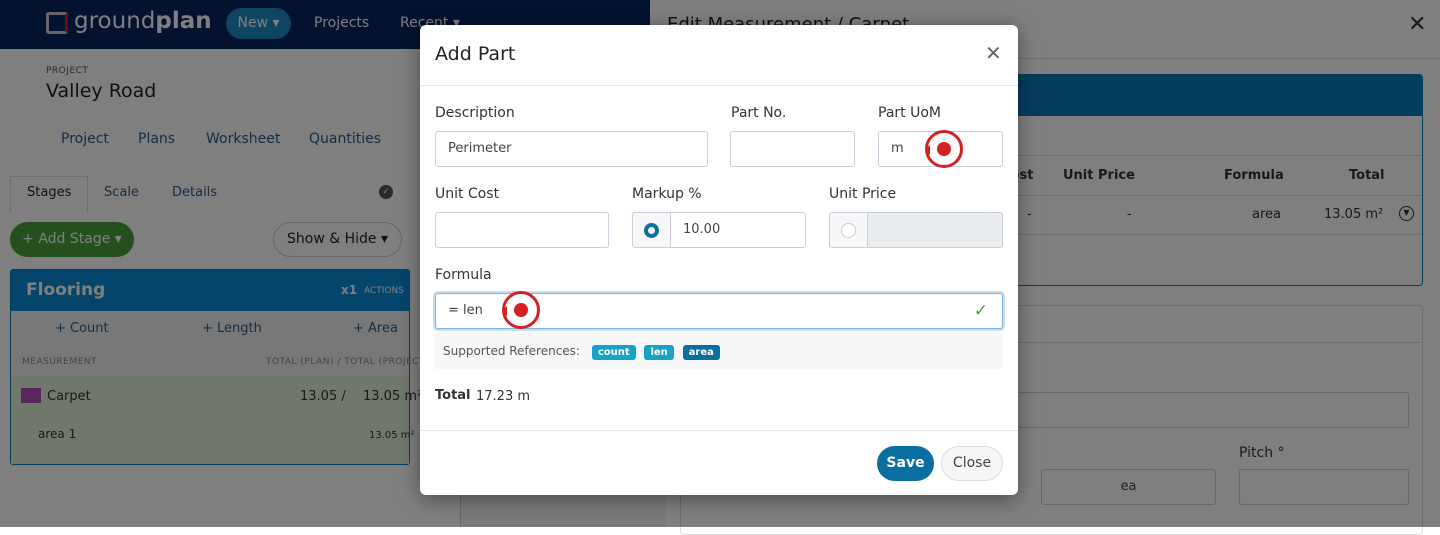 This screenshot has height=535, width=1440. Describe the element at coordinates (511, 351) in the screenshot. I see `refs-label: Supported References:` at that location.